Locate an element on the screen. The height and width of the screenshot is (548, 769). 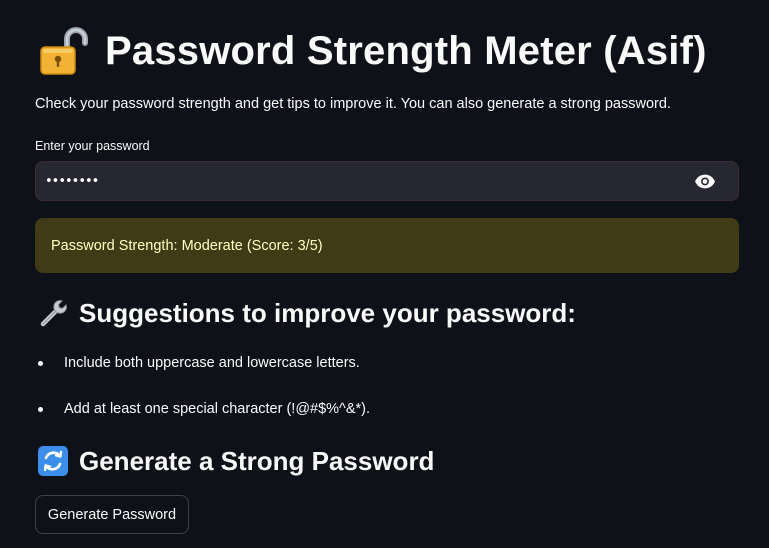
strength-alert: Password Strength: Moderate (Score: 3/5) is located at coordinates (387, 245).